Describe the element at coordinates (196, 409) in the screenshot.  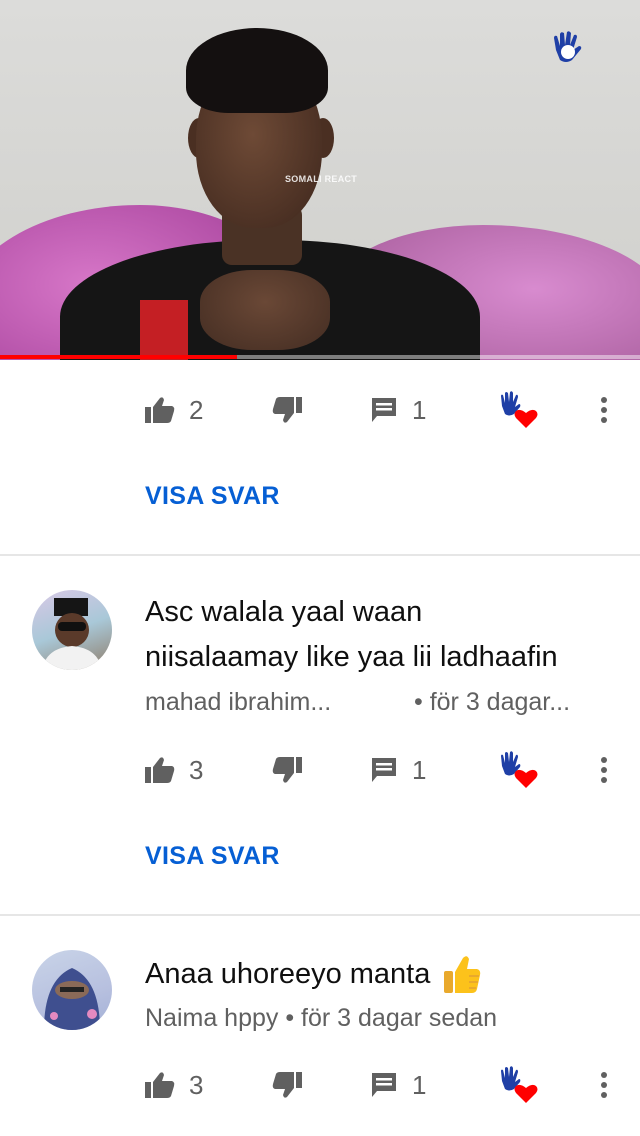
I see `like-count: 2` at that location.